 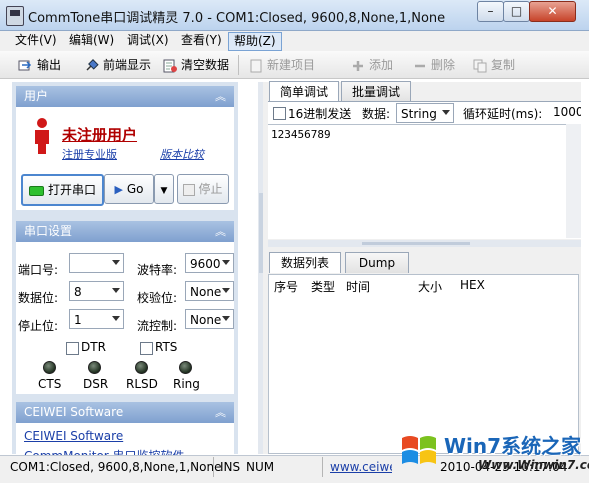 What do you see at coordinates (50, 384) in the screenshot?
I see `cts-label: CTS` at bounding box center [50, 384].